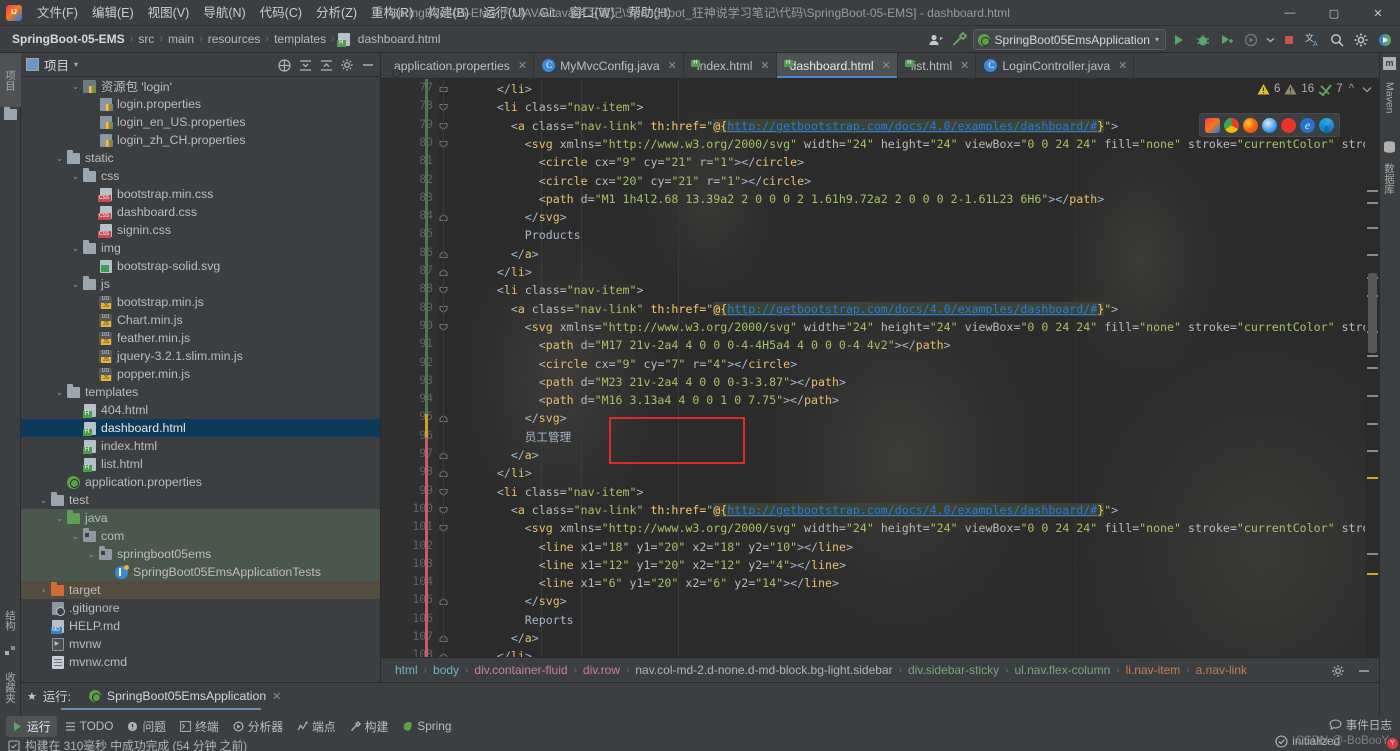  Describe the element at coordinates (200, 626) in the screenshot. I see `tree-item-help-md: HELP.md` at that location.